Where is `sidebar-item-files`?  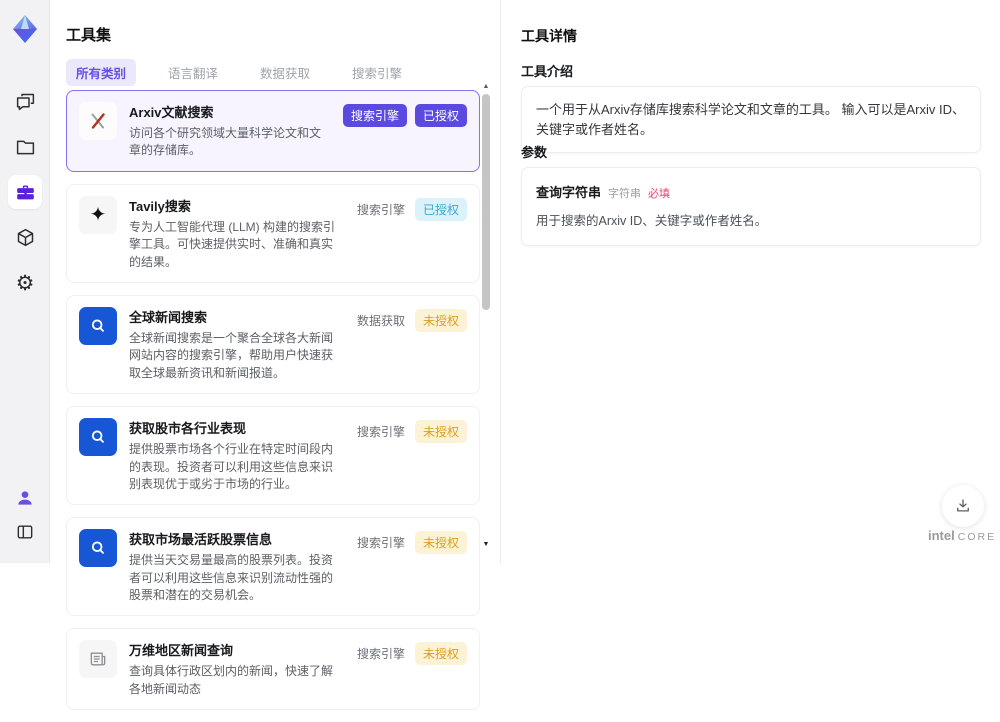 sidebar-item-files is located at coordinates (25, 147).